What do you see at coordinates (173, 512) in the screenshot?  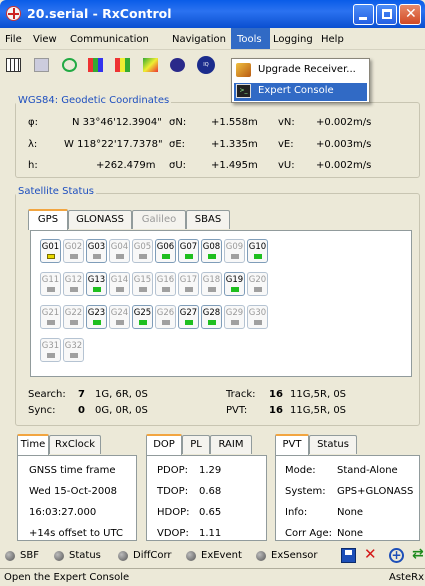 I see `hdop-label: HDOP:` at bounding box center [173, 512].